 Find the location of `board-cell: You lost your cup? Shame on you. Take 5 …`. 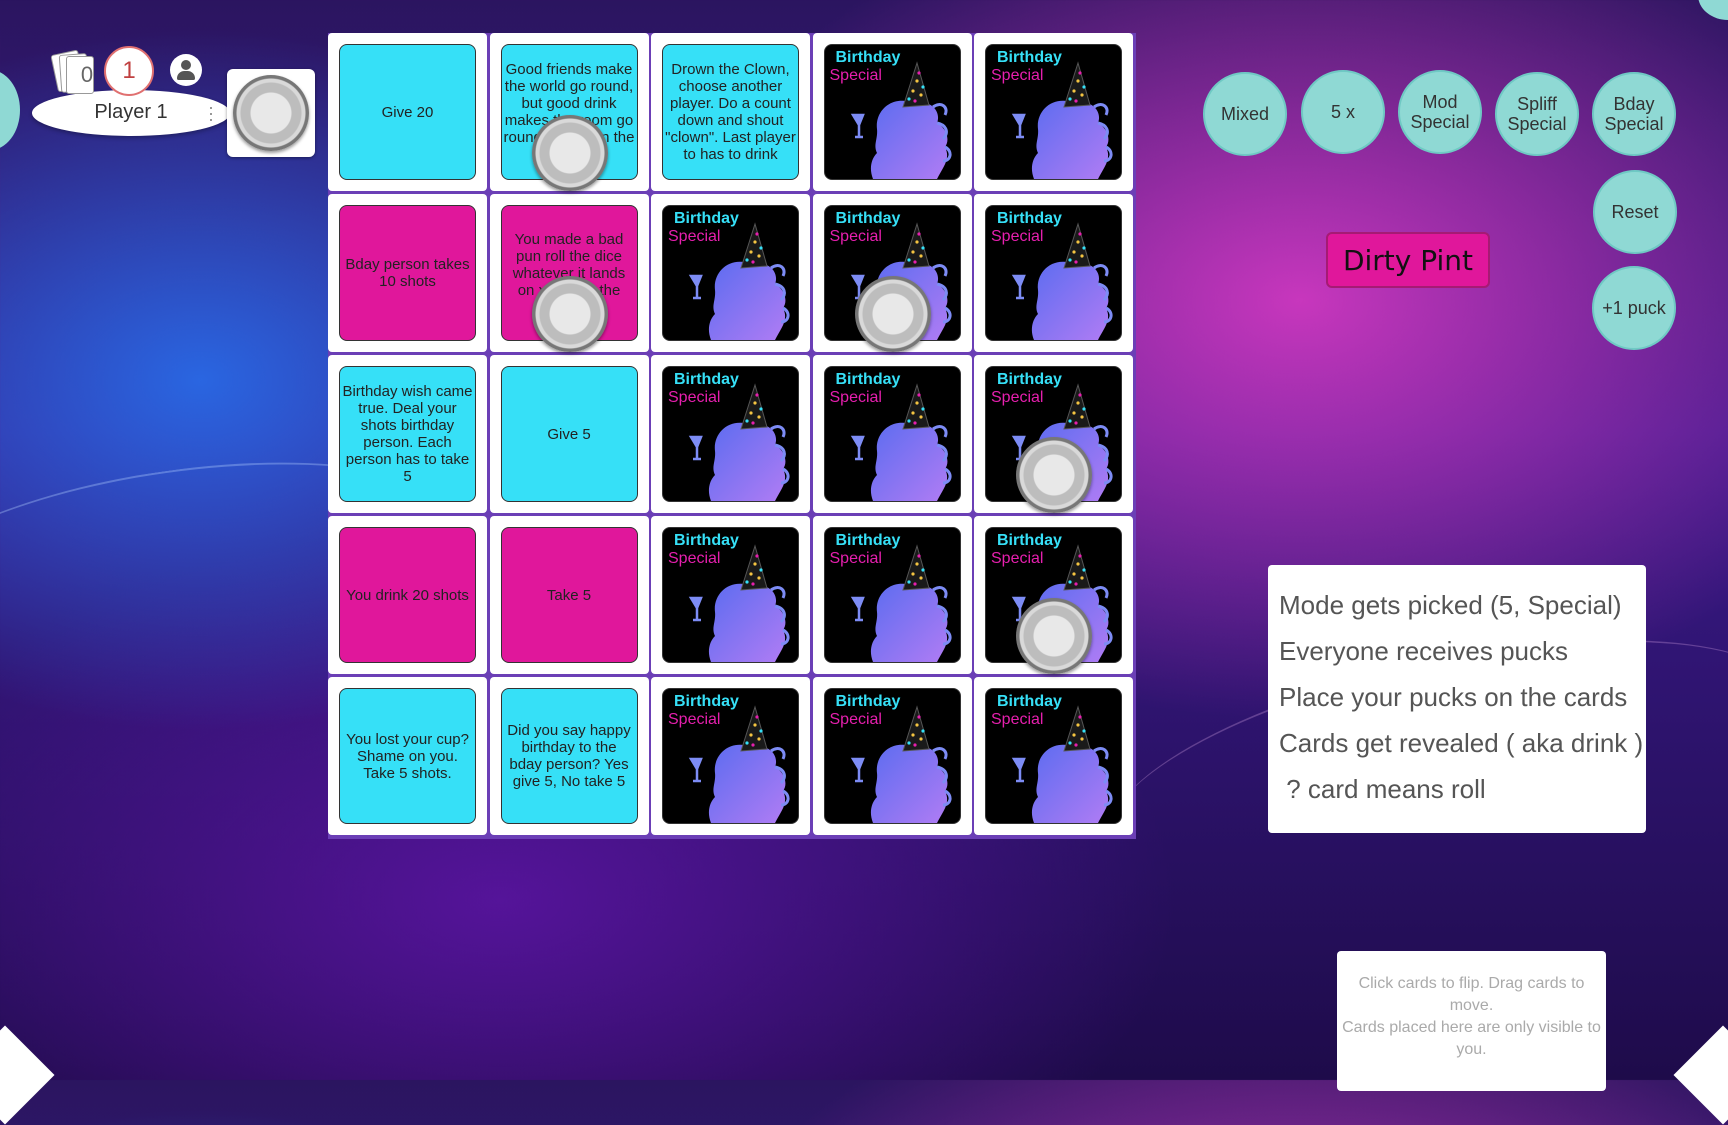

board-cell: You lost your cup? Shame on you. Take 5 … is located at coordinates (407, 756).